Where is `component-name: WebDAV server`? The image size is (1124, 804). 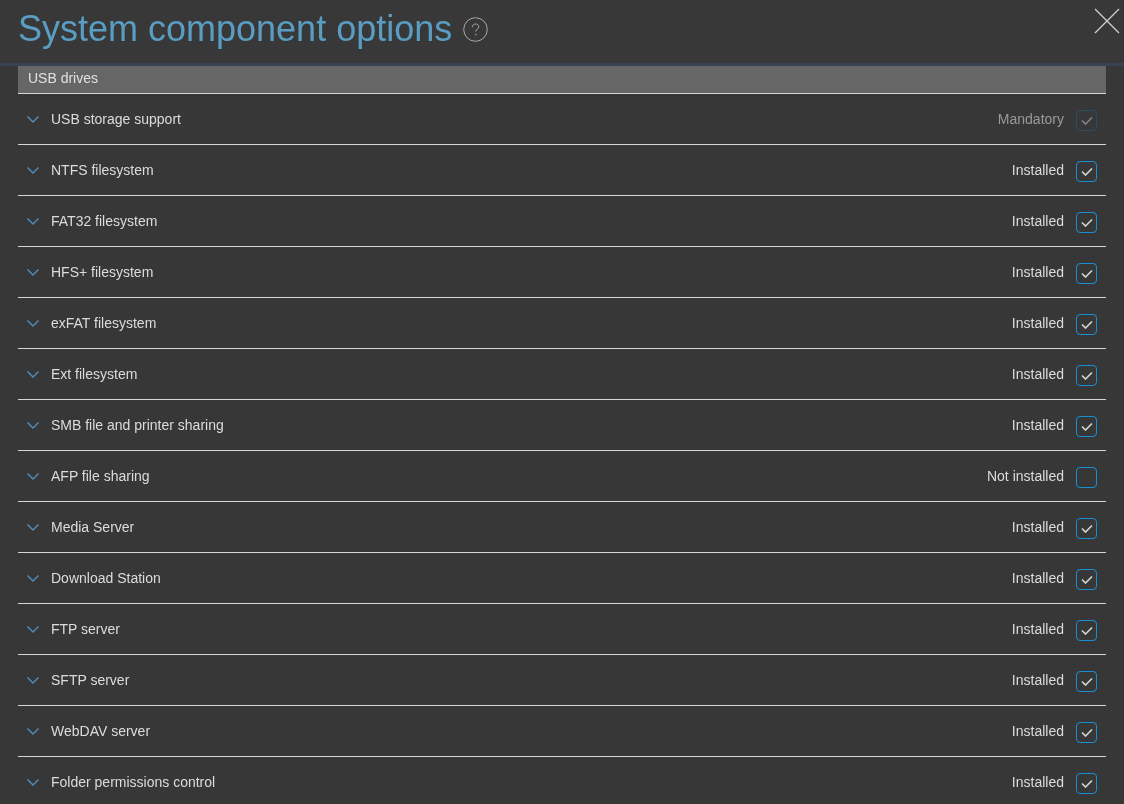
component-name: WebDAV server is located at coordinates (101, 731).